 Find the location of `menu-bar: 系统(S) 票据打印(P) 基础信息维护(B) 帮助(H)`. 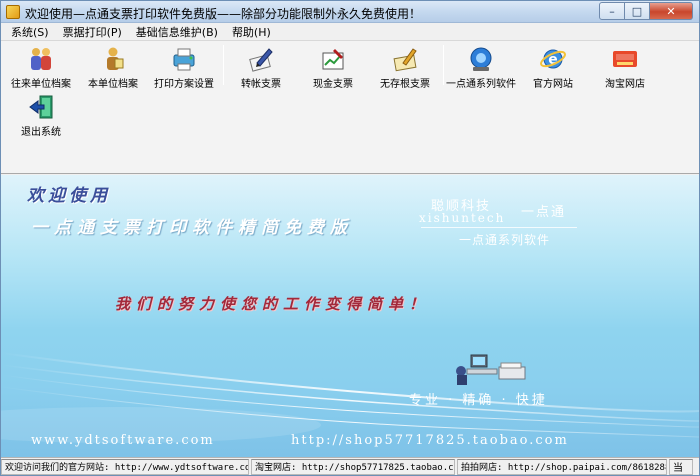

menu-bar: 系统(S) 票据打印(P) 基础信息维护(B) 帮助(H) is located at coordinates (350, 31).